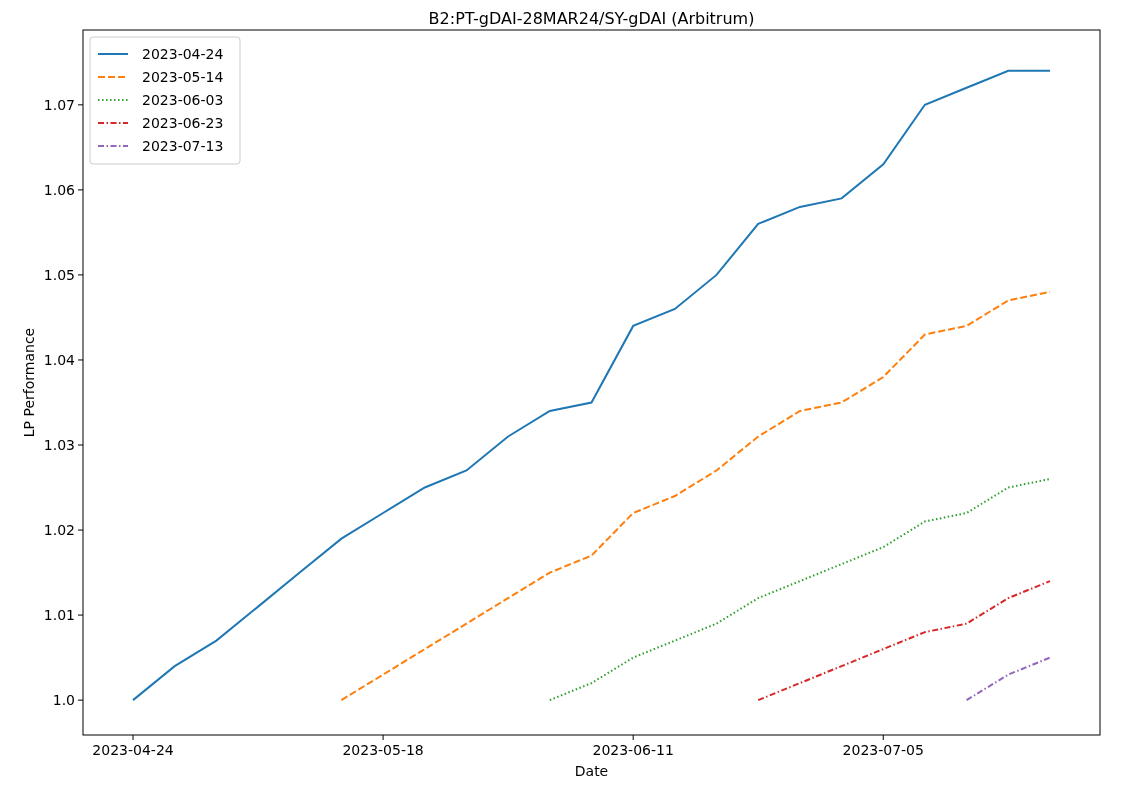  Describe the element at coordinates (59, 359) in the screenshot. I see `y-tick-label: 1.04` at that location.